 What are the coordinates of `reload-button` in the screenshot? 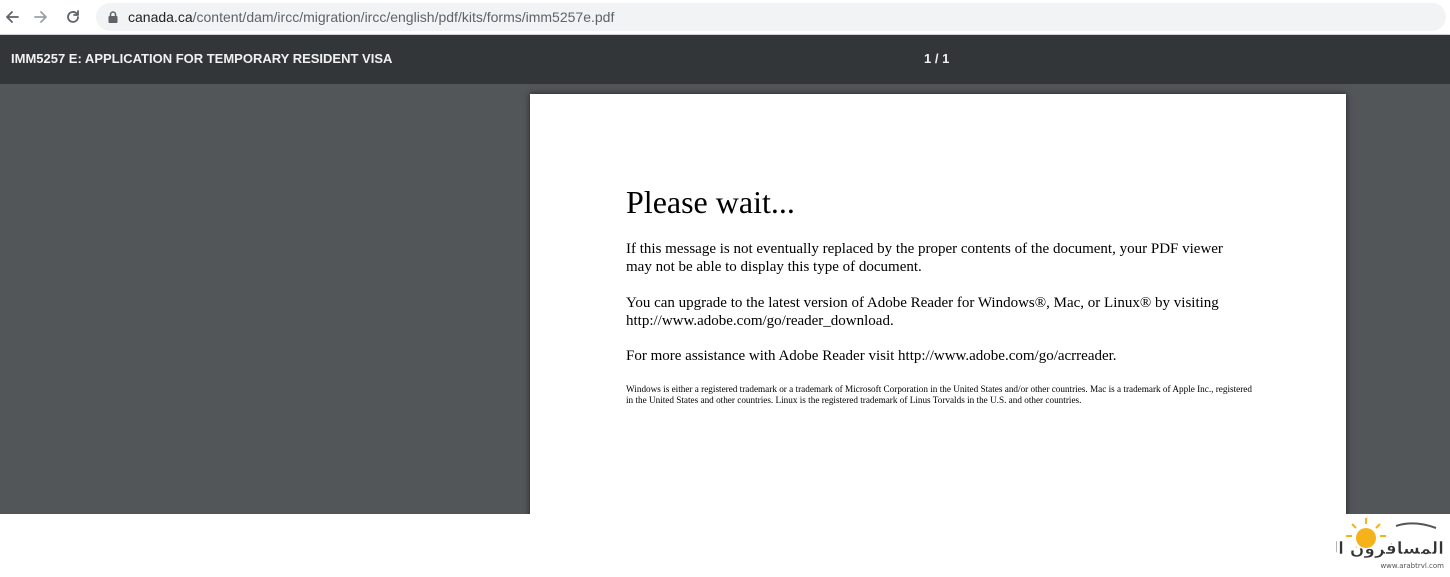 It's located at (73, 17).